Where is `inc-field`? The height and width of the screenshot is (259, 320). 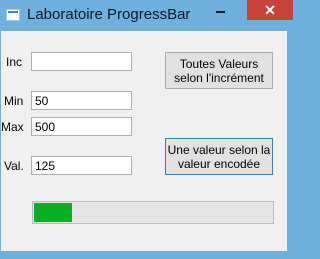 inc-field is located at coordinates (81, 61).